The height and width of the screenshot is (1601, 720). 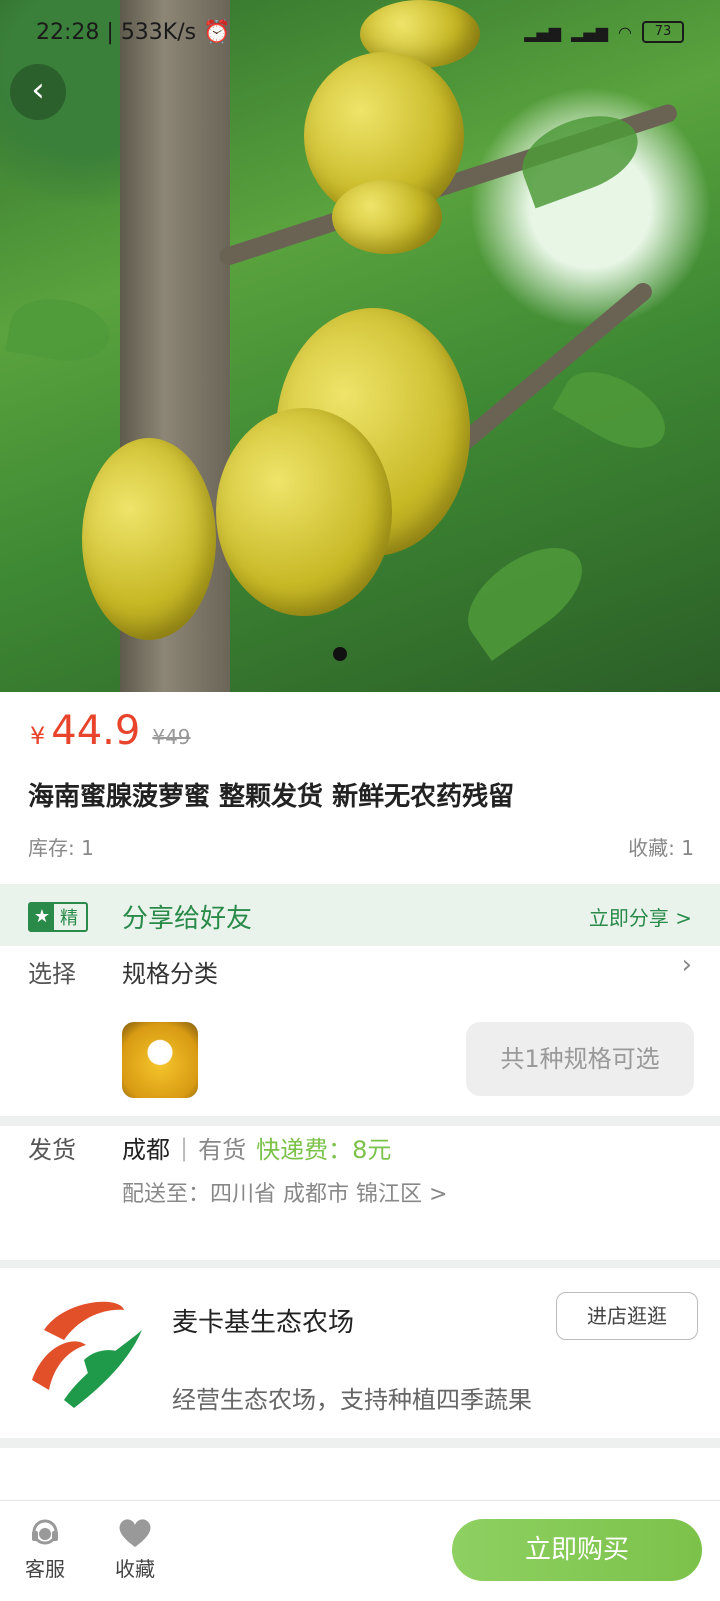 I want to click on currency-symbol: ¥, so click(x=38, y=736).